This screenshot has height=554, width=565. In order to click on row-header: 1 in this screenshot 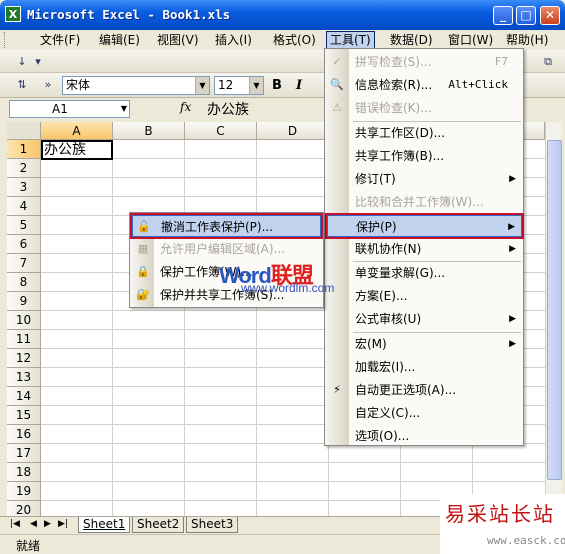, I will do `click(24, 149)`.